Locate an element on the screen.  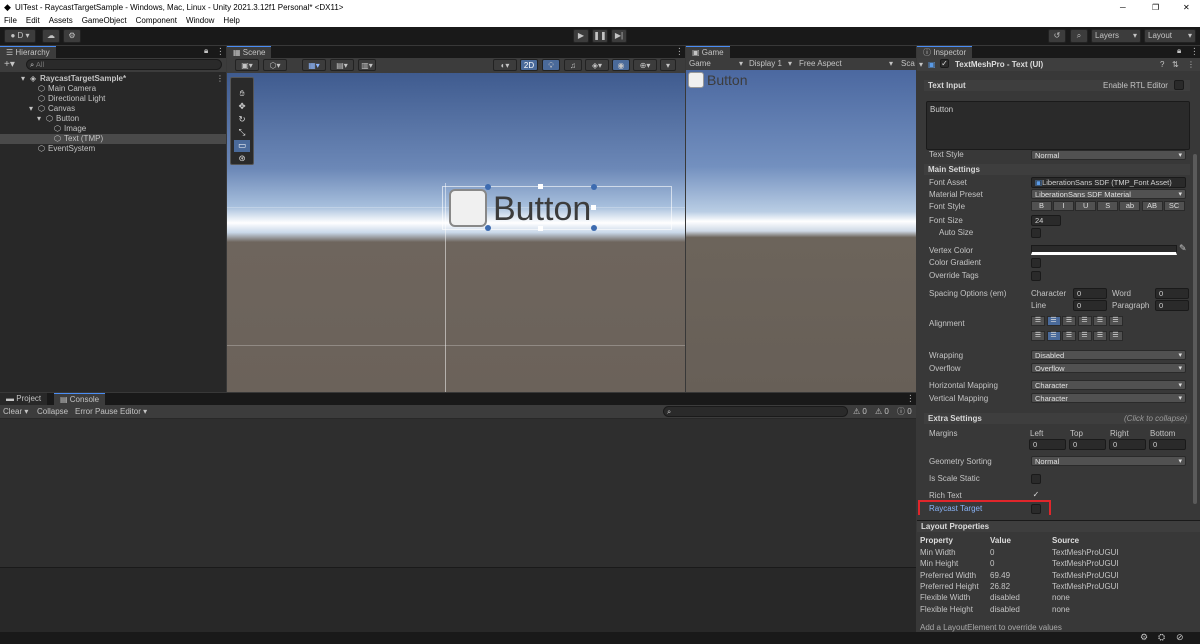
layout-dropdown: Layout ▾ is located at coordinates (1170, 36).